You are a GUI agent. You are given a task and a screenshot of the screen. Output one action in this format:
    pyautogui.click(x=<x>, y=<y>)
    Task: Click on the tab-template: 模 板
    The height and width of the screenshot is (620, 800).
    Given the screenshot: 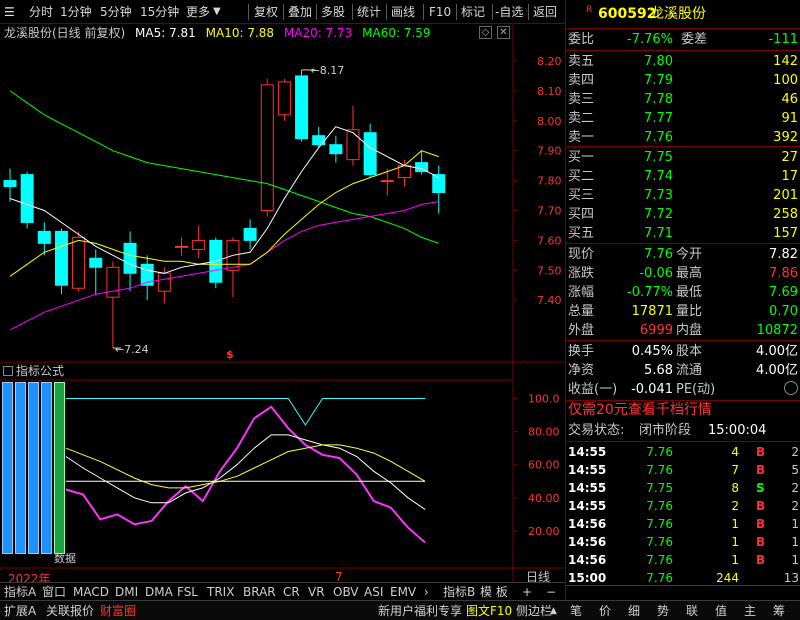 What is the action you would take?
    pyautogui.click(x=494, y=592)
    